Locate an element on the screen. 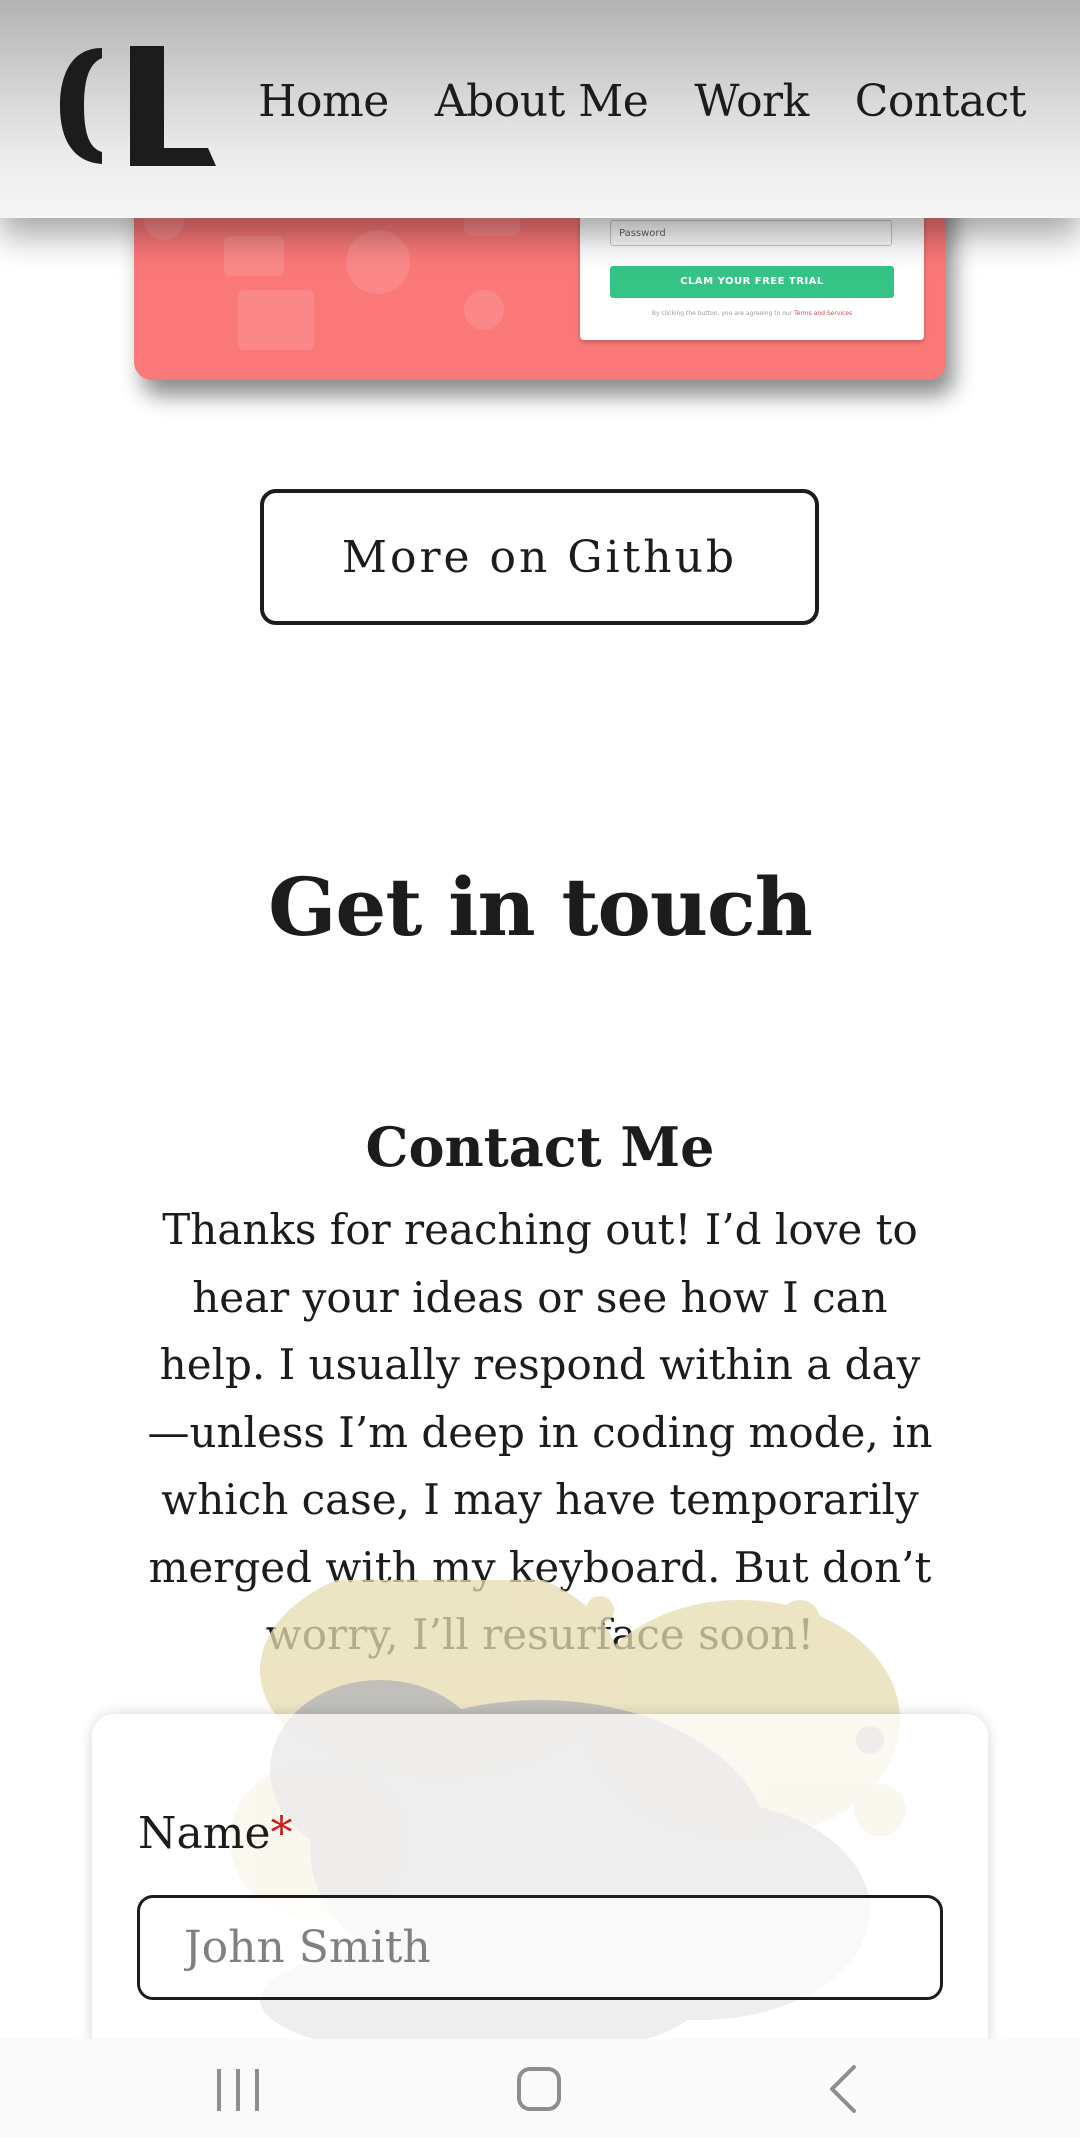  nav-contact-link: Contact is located at coordinates (941, 101).